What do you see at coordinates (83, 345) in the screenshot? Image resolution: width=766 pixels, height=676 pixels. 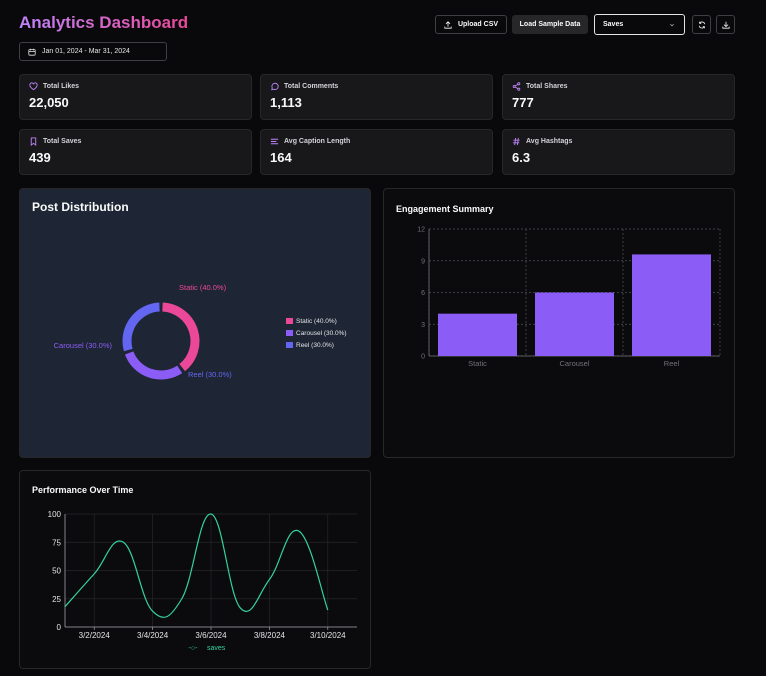 I see `pie-label: Carousel (30.0%)` at bounding box center [83, 345].